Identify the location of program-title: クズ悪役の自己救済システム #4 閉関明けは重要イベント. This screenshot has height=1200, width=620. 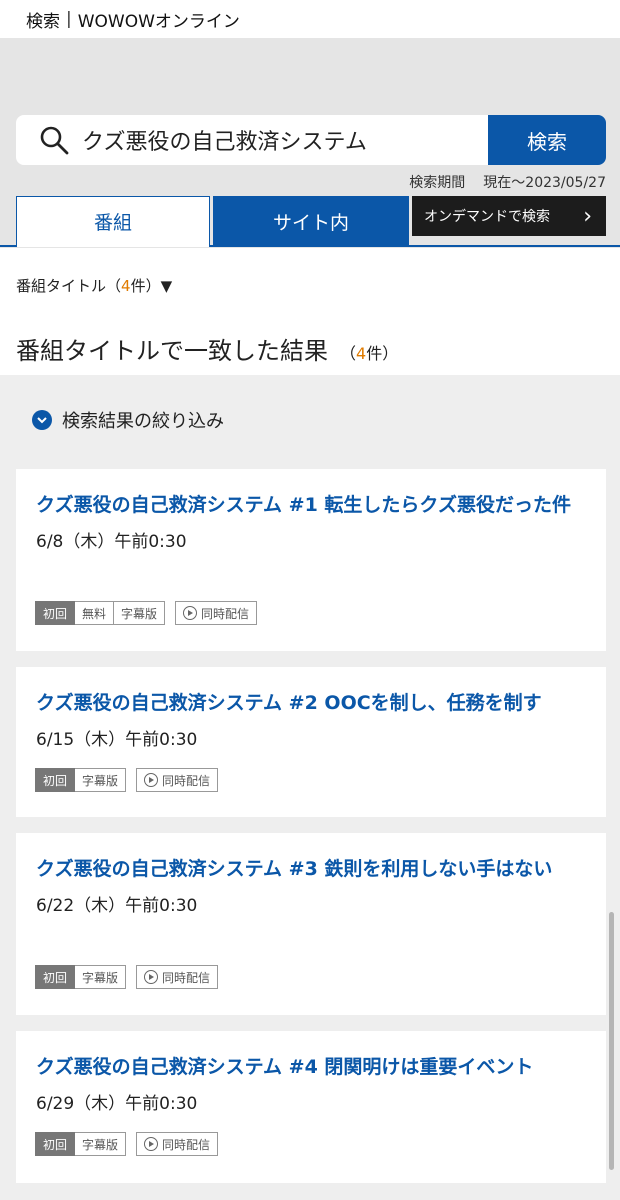
(311, 1067).